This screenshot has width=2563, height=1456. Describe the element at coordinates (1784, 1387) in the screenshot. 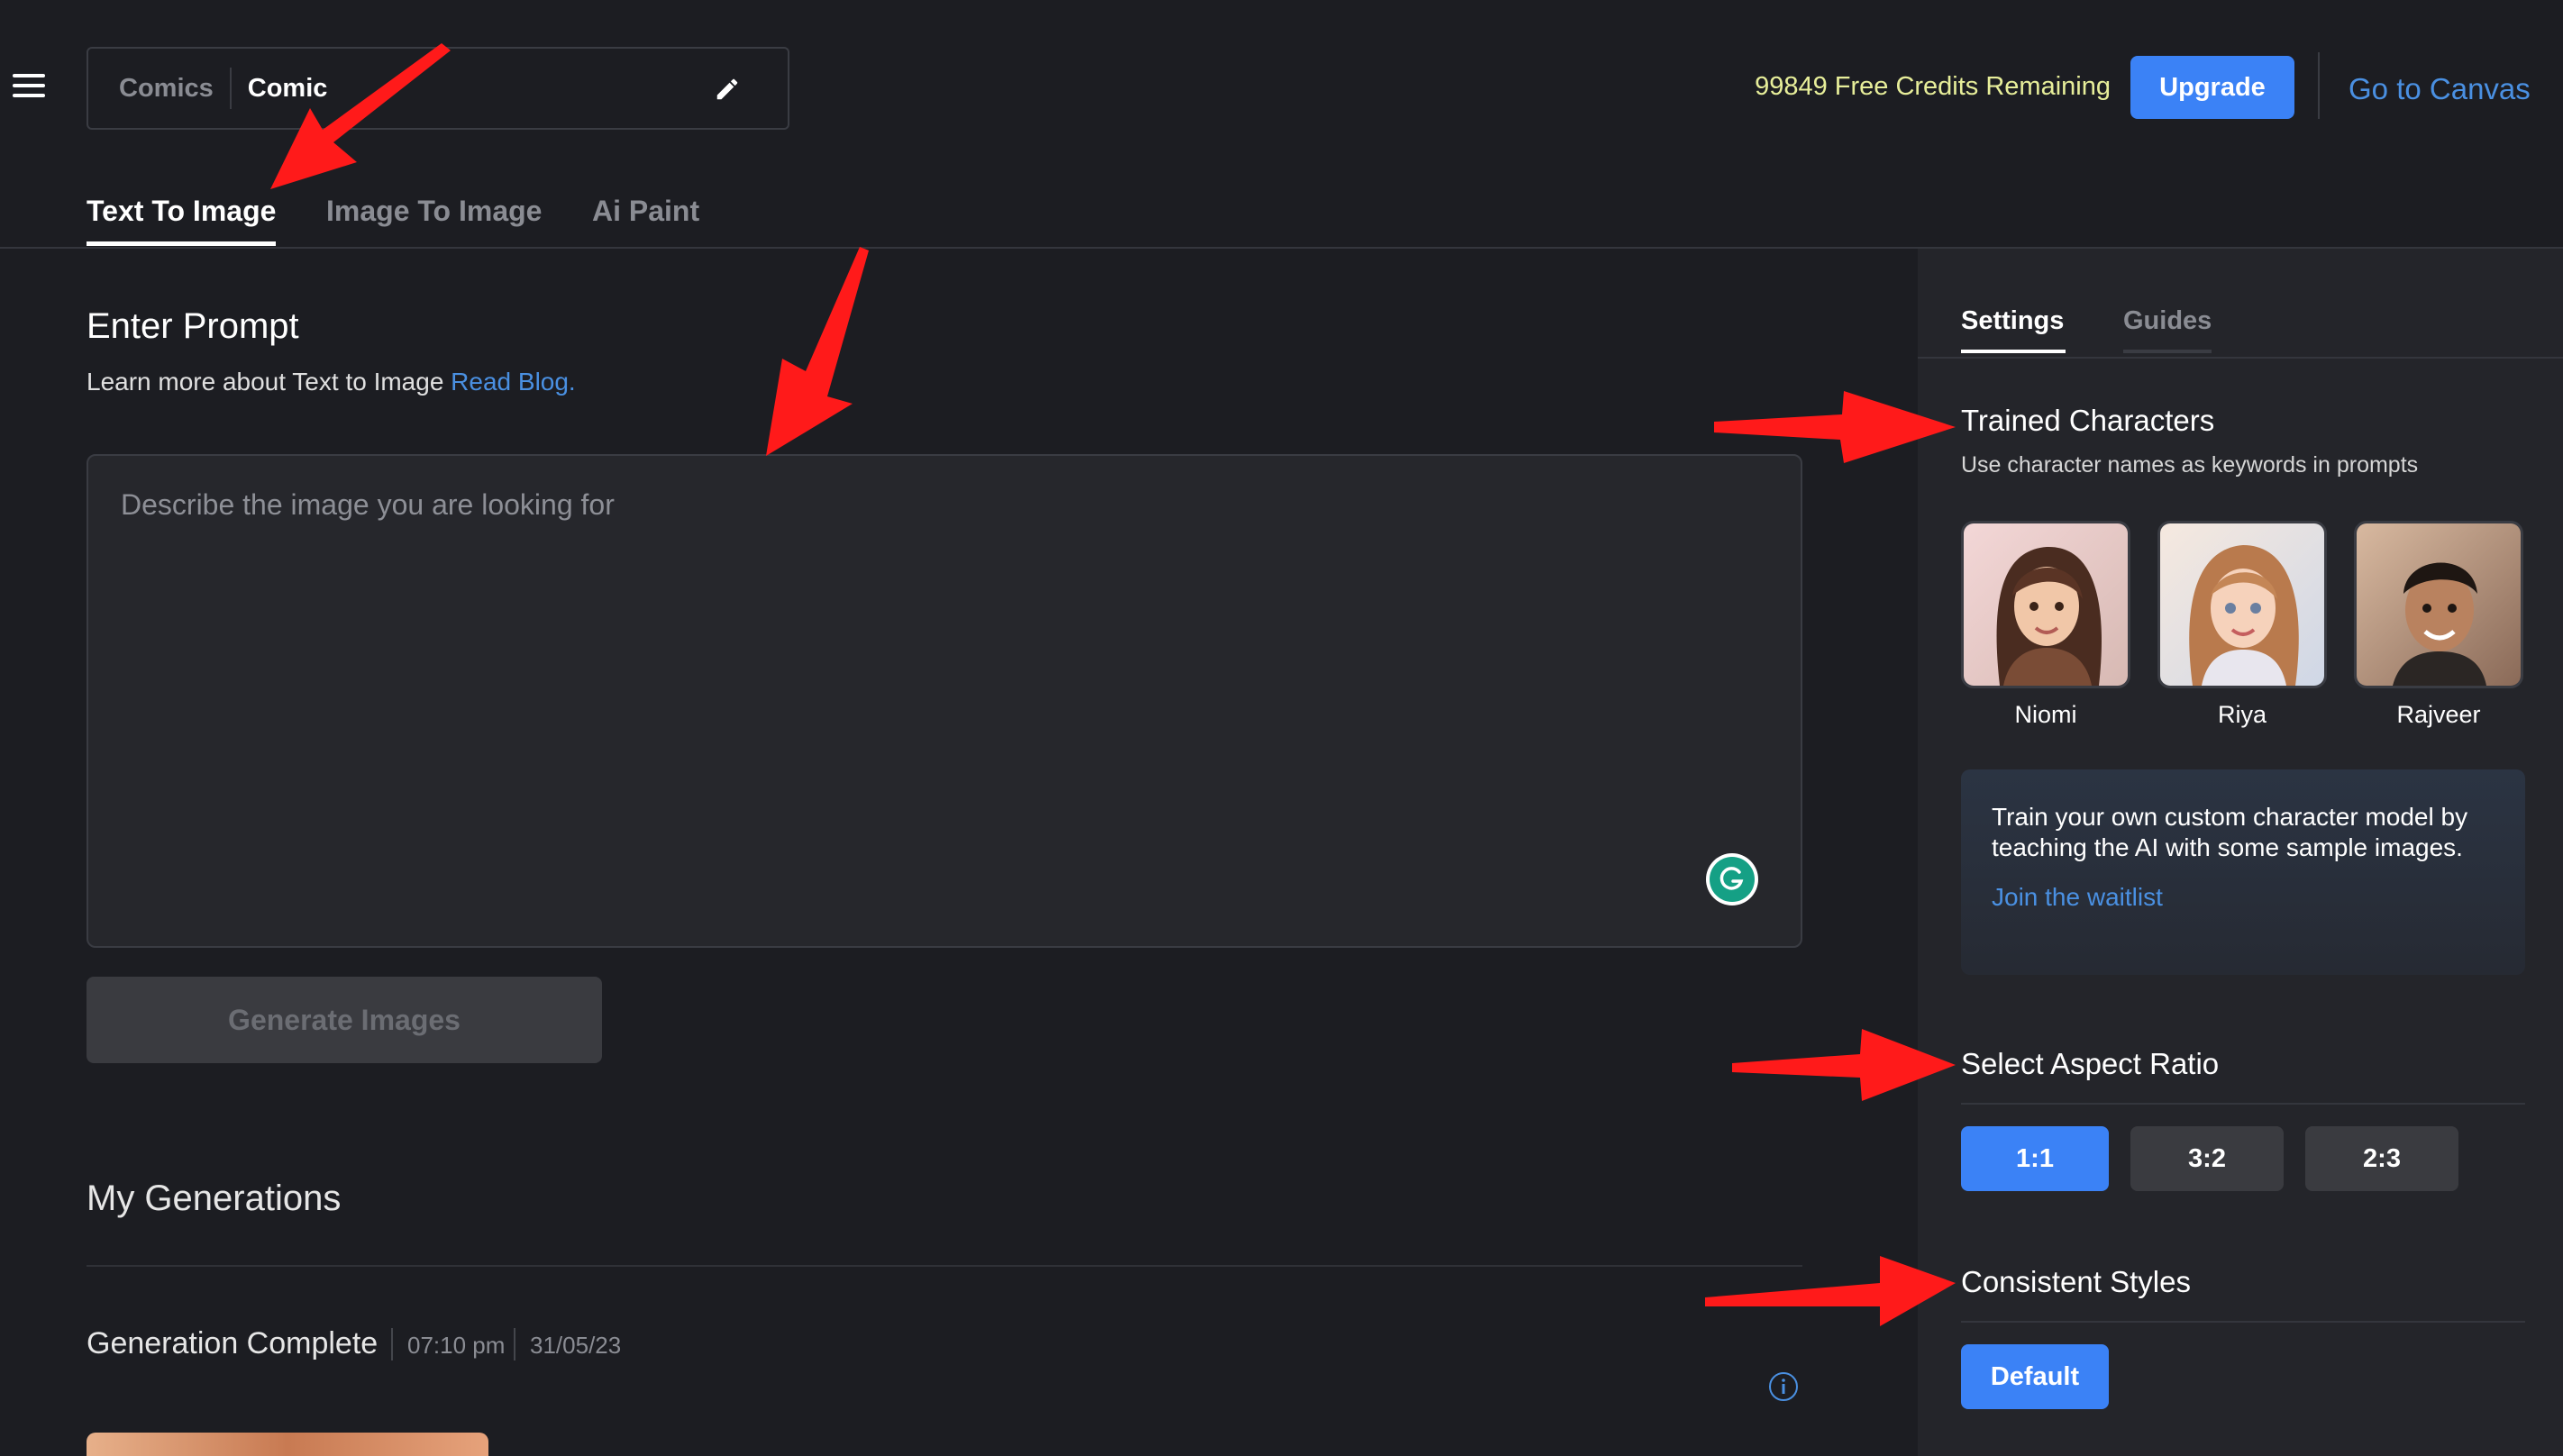

I see `info-icon` at that location.